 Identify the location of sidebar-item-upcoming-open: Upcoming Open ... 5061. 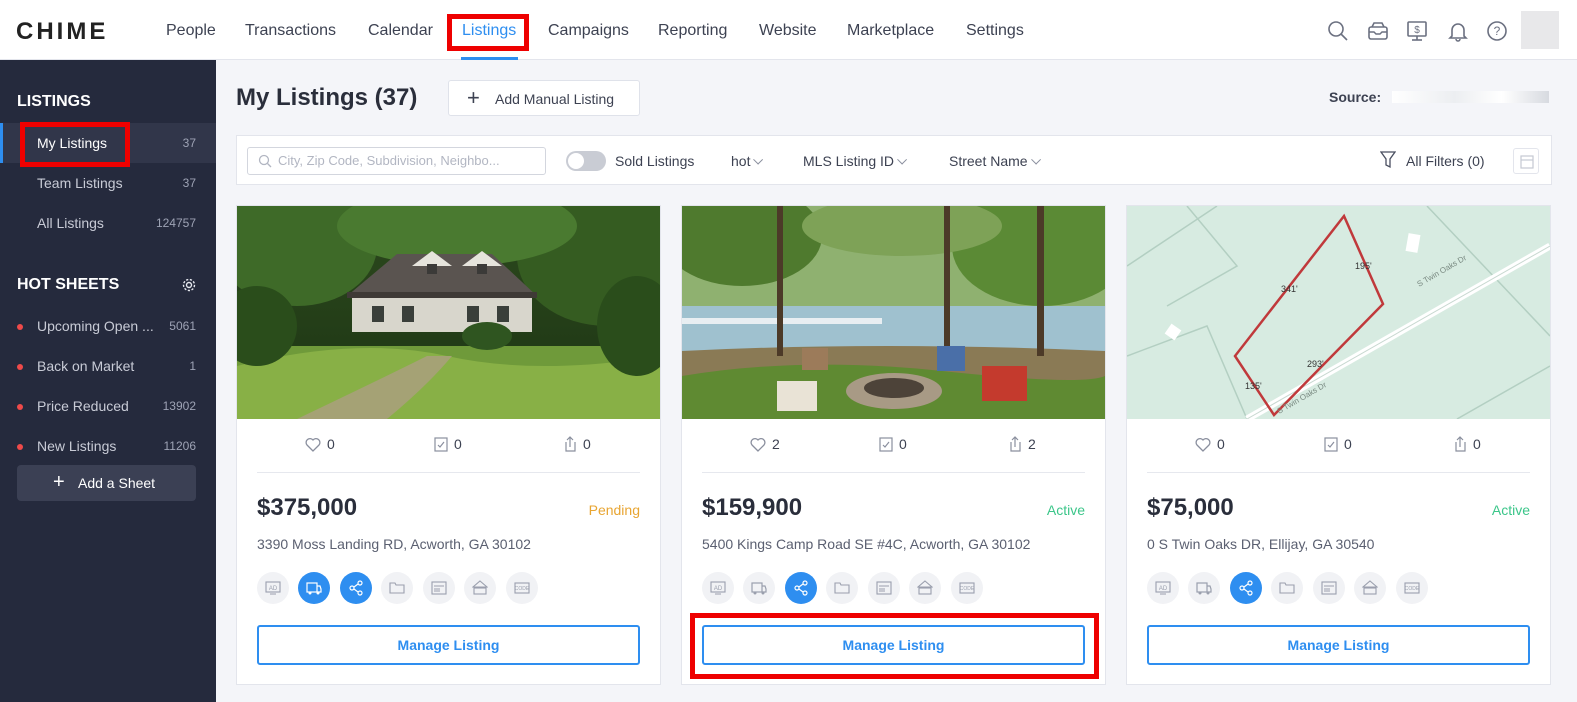
(108, 326).